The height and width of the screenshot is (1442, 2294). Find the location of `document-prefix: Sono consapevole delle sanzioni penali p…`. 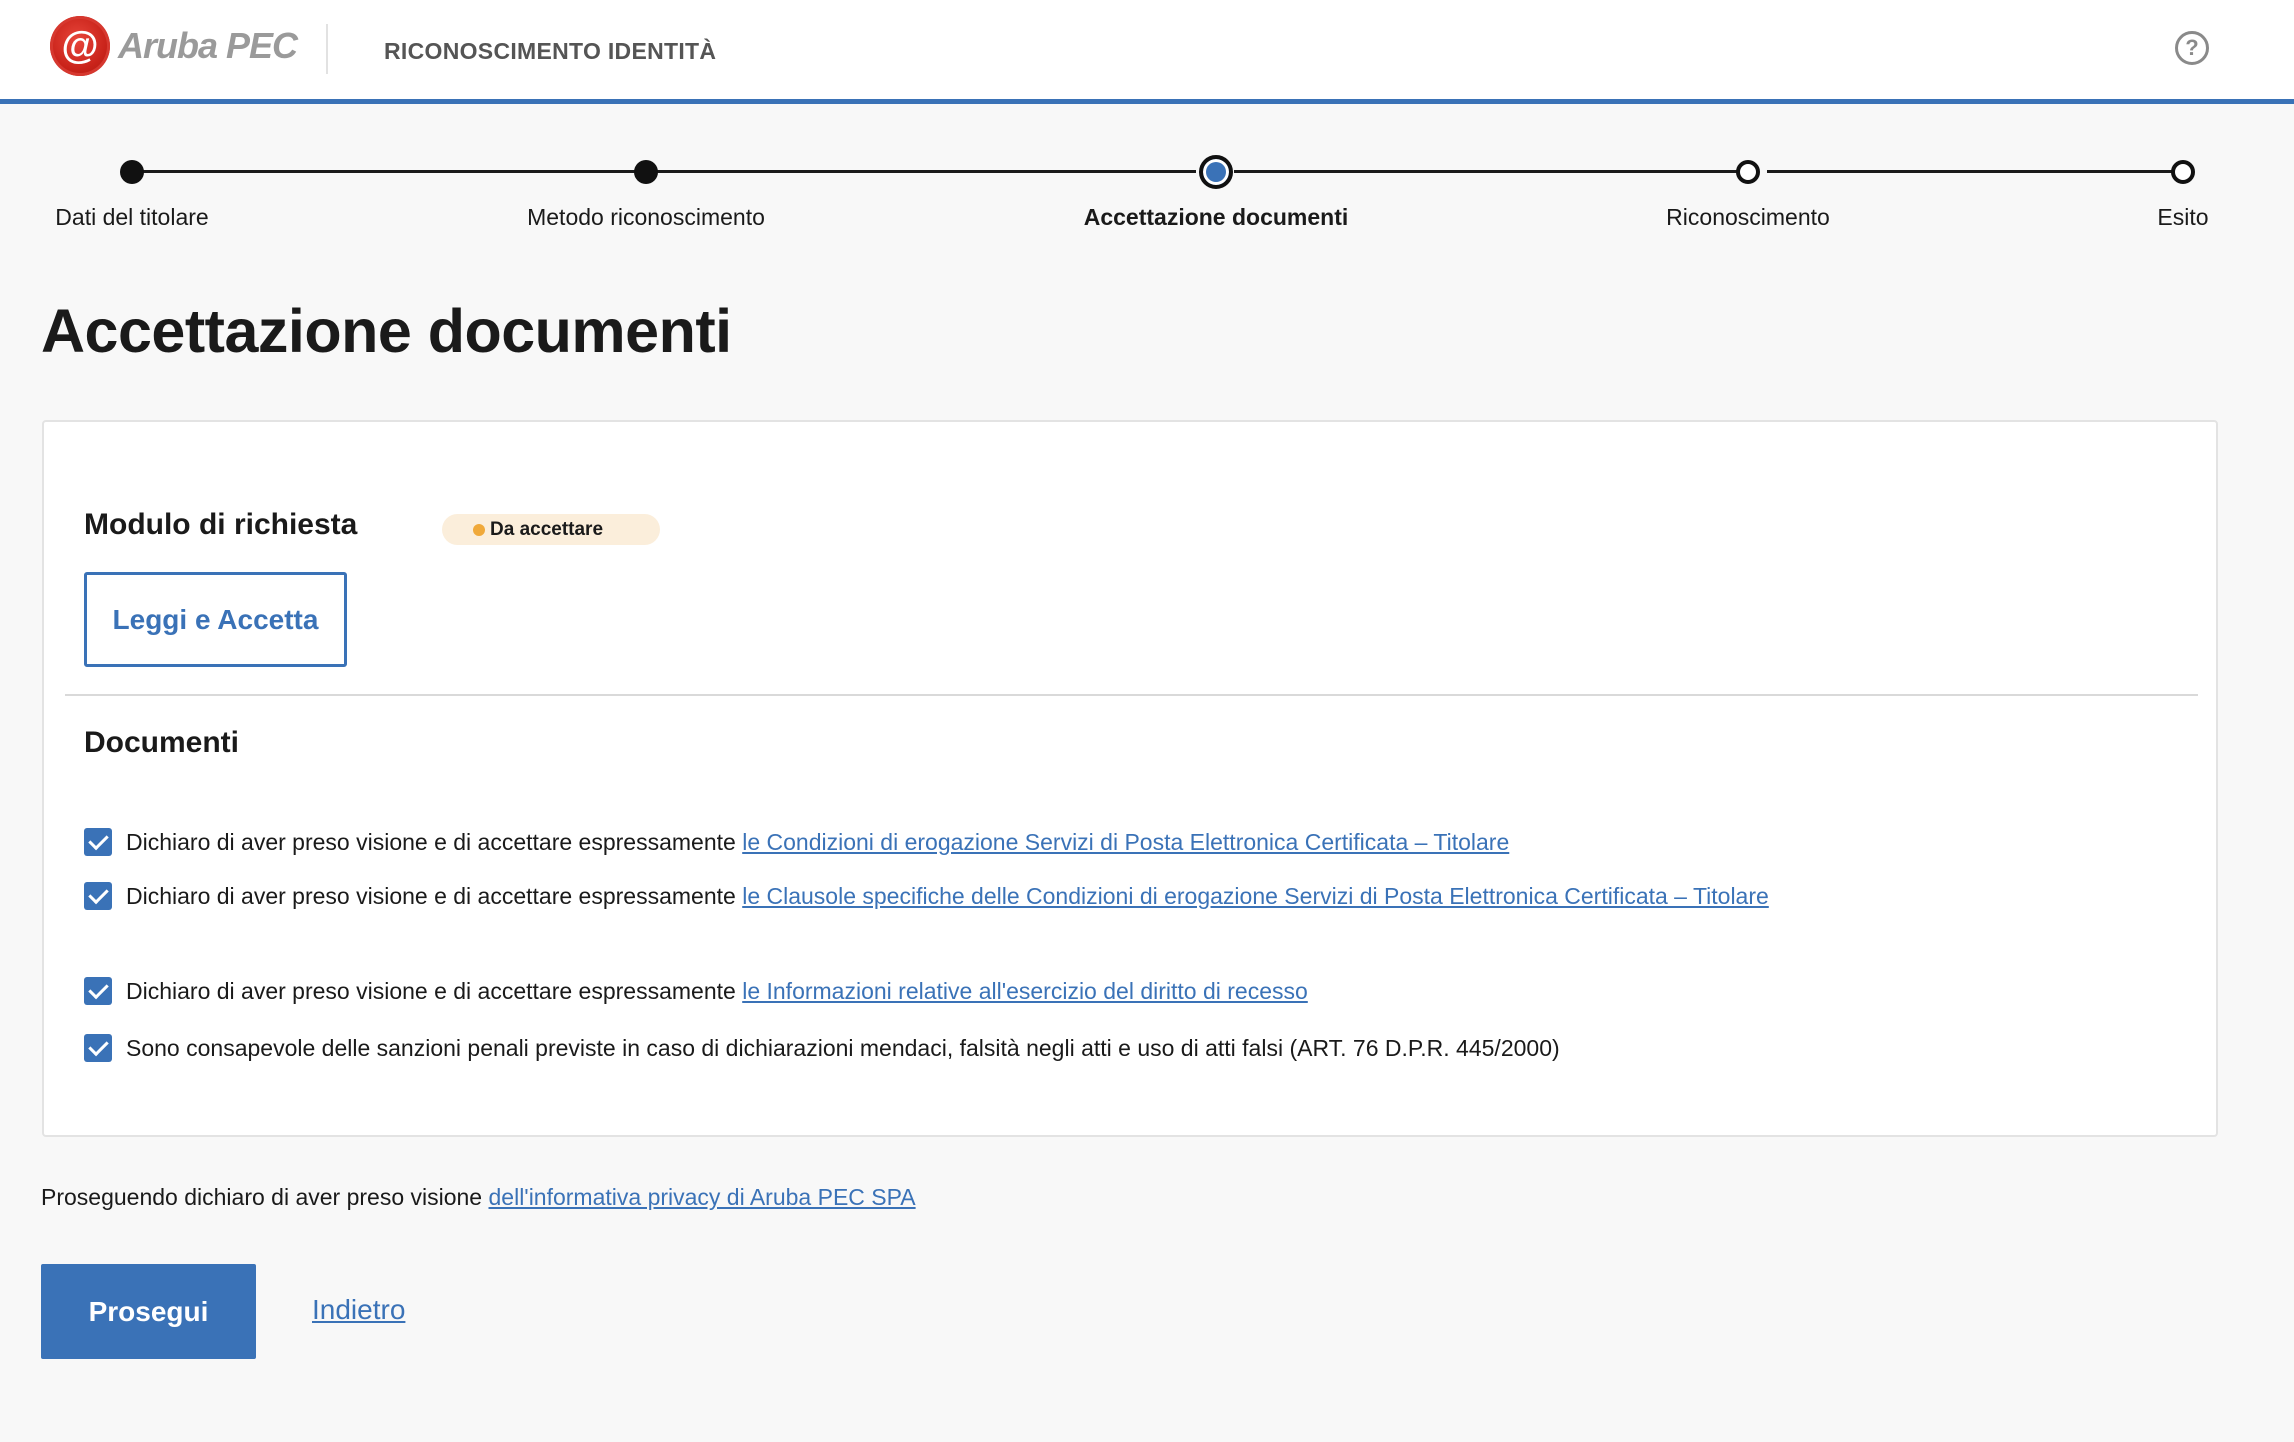

document-prefix: Sono consapevole delle sanzioni penali p… is located at coordinates (843, 1048).